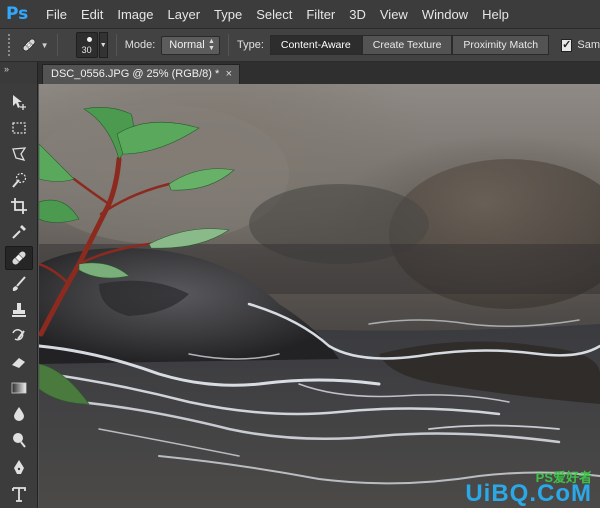  Describe the element at coordinates (56, 14) in the screenshot. I see `menu-file: File` at that location.